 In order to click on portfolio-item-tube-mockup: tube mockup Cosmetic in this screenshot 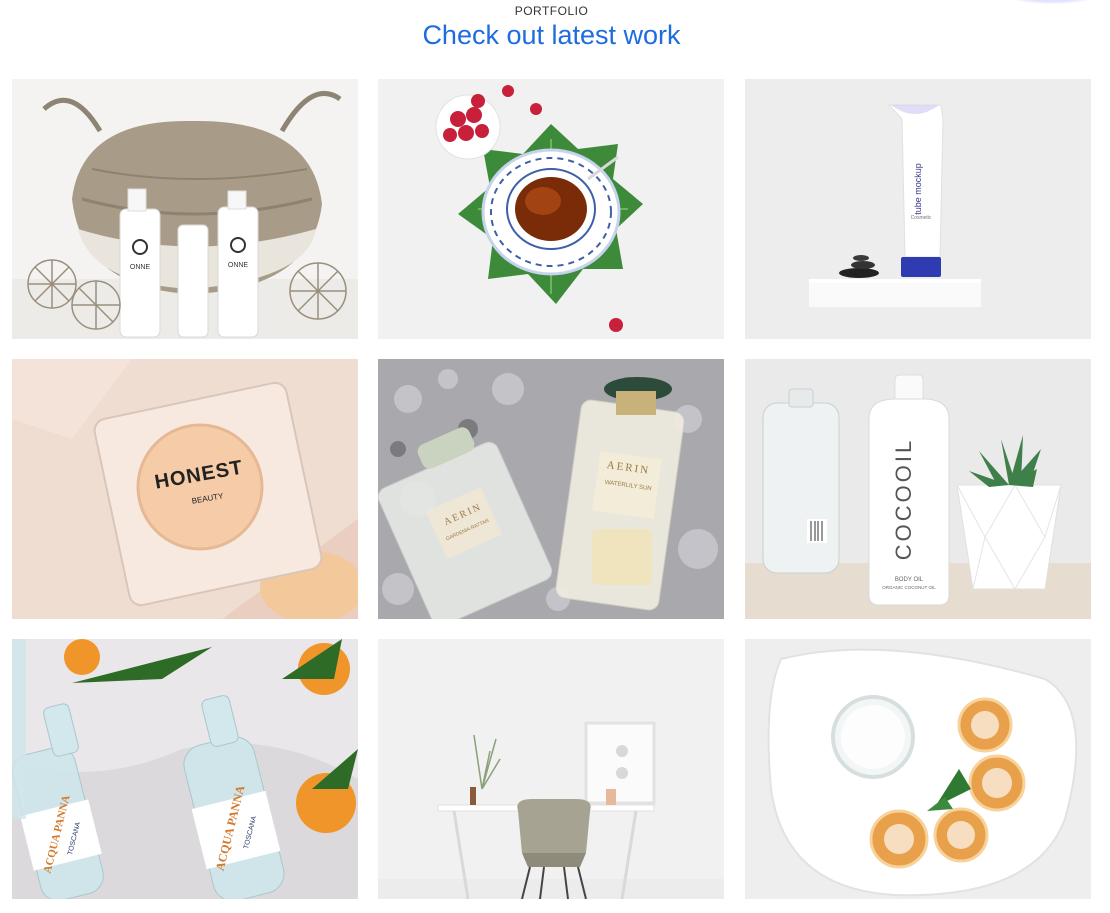, I will do `click(918, 209)`.